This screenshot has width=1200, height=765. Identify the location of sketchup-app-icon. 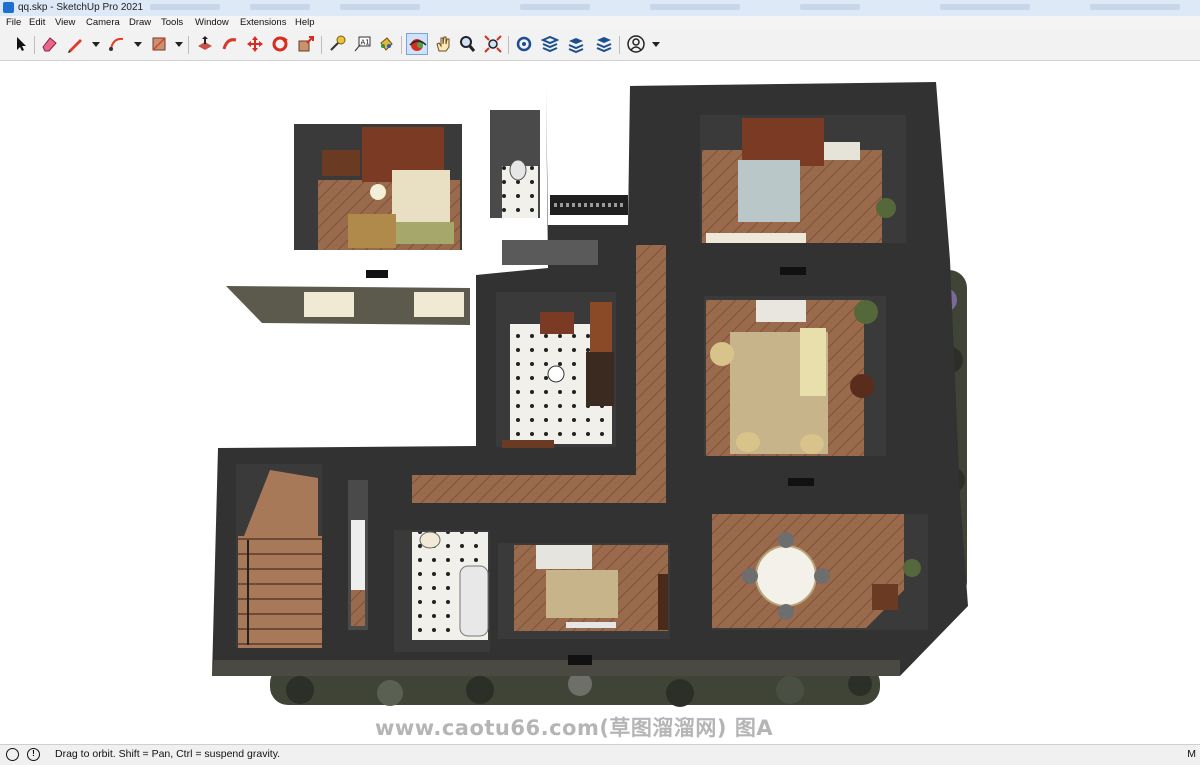
(8, 7).